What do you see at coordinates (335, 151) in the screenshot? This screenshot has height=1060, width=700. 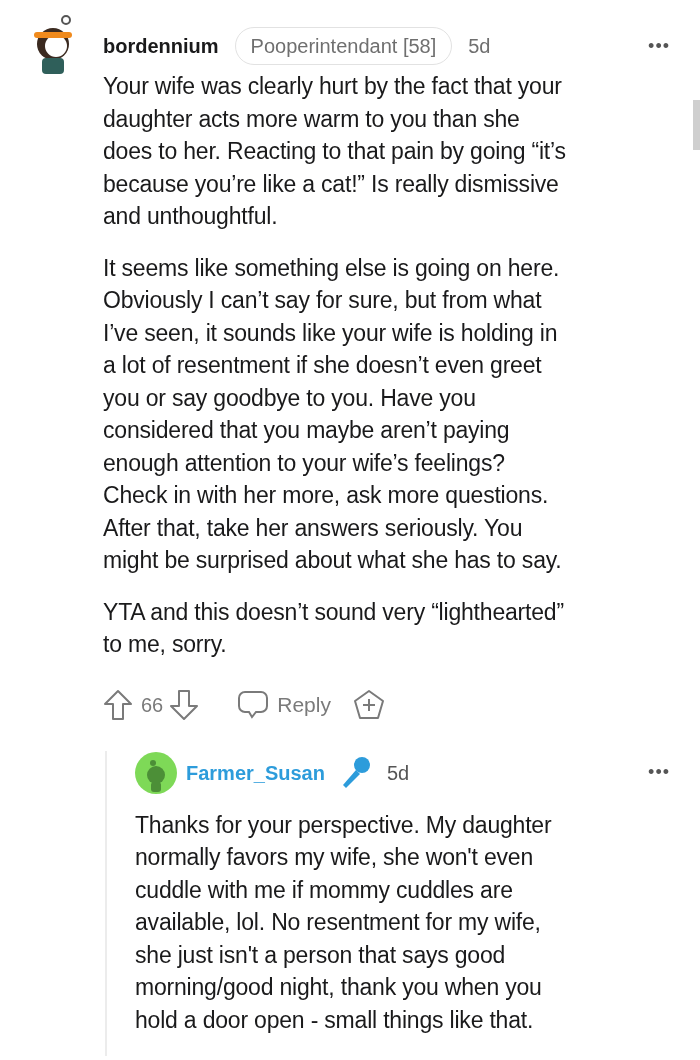 I see `comment-text: Your wife was clearly hurt by the fact that your daughter acts more warm to you than she does to her. Reacting to that pain by going “it’s because you’re like a cat!” Is really dismissive and unthoughtful.` at bounding box center [335, 151].